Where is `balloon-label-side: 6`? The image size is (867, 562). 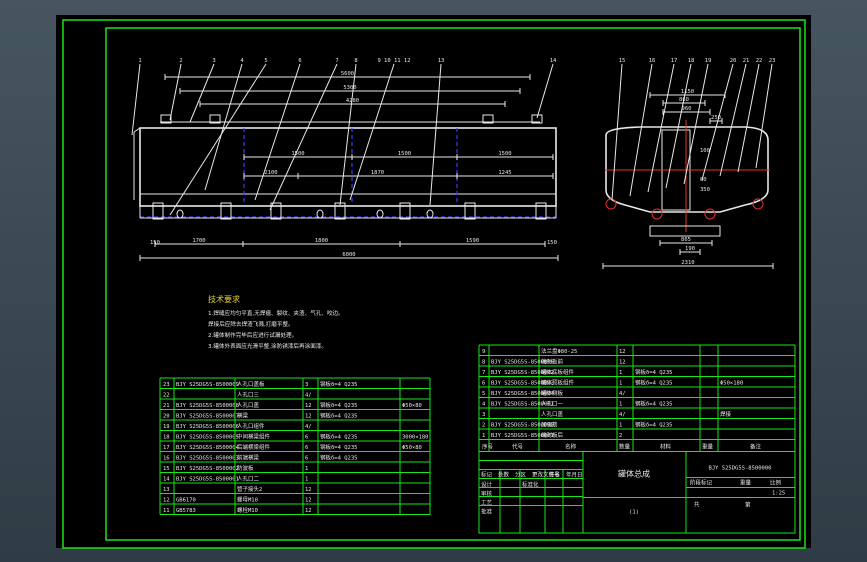 balloon-label-side: 6 is located at coordinates (299, 61).